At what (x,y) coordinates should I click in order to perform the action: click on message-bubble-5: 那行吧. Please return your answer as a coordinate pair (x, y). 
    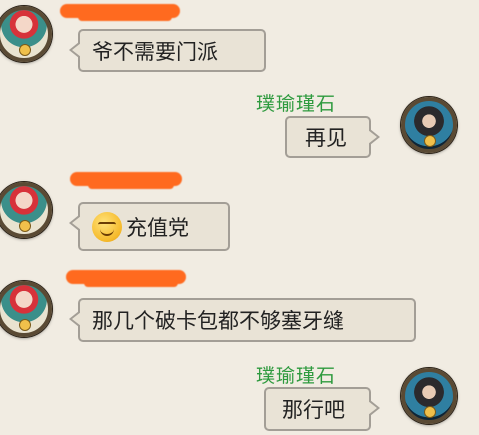
    Looking at the image, I should click on (322, 409).